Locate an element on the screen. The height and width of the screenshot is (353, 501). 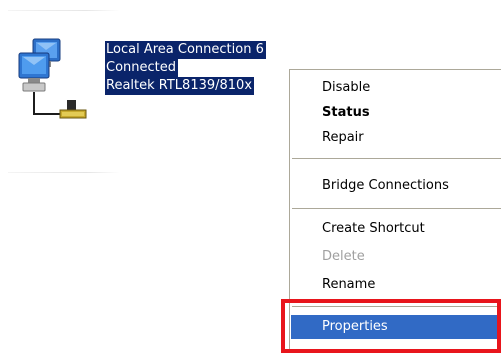
menu-item-bridge-connections: Bridge Connections is located at coordinates (396, 186).